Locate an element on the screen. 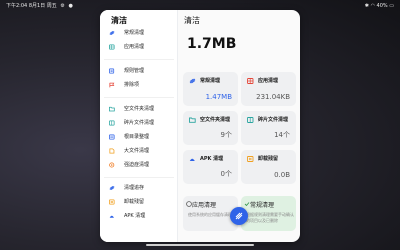 The height and width of the screenshot is (250, 400). sidebar-item-label: 碎片文件清理 is located at coordinates (139, 123).